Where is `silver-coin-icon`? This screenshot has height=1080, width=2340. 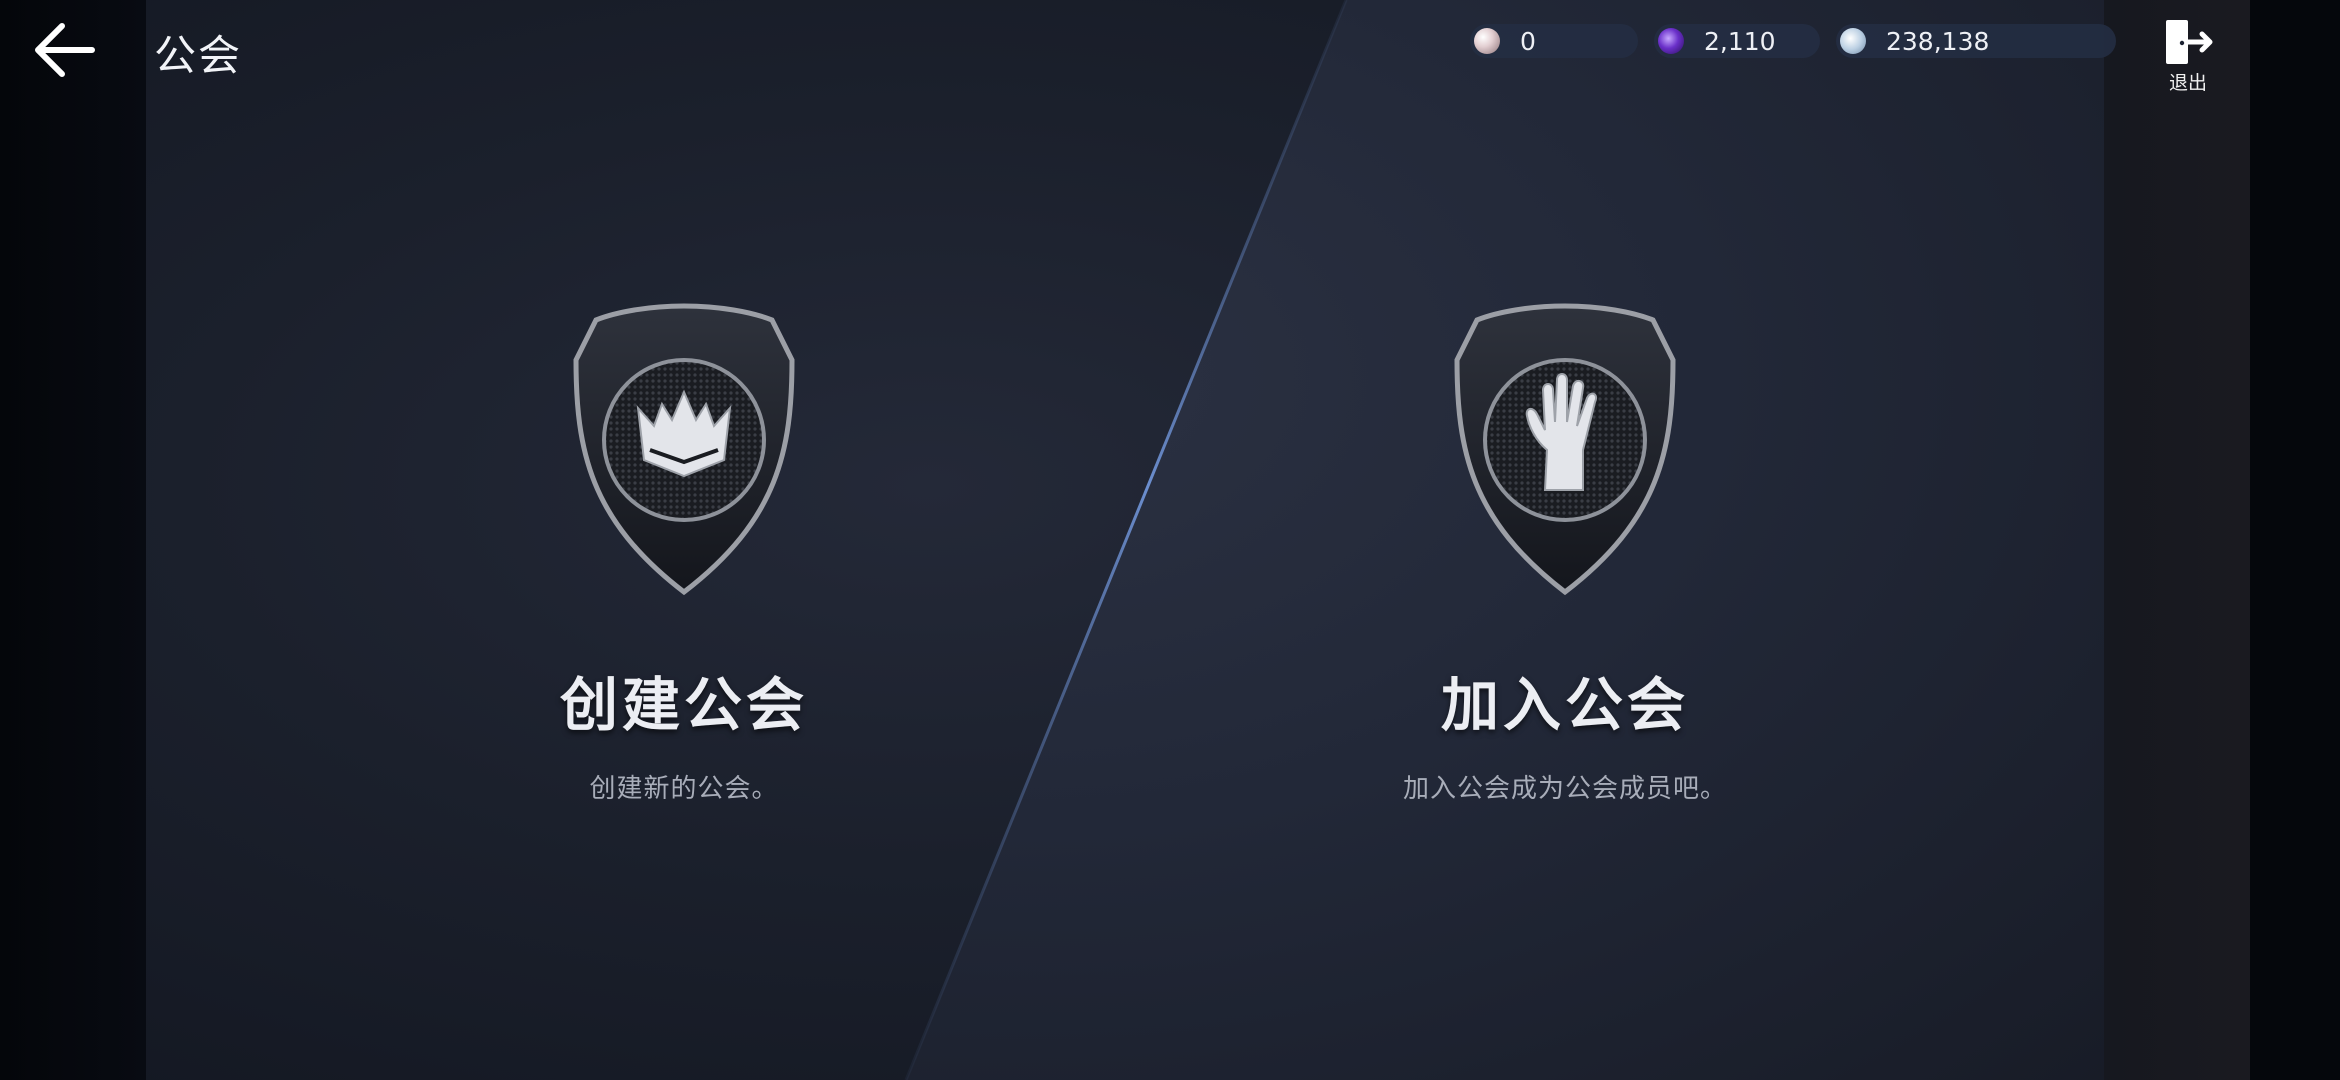 silver-coin-icon is located at coordinates (1853, 41).